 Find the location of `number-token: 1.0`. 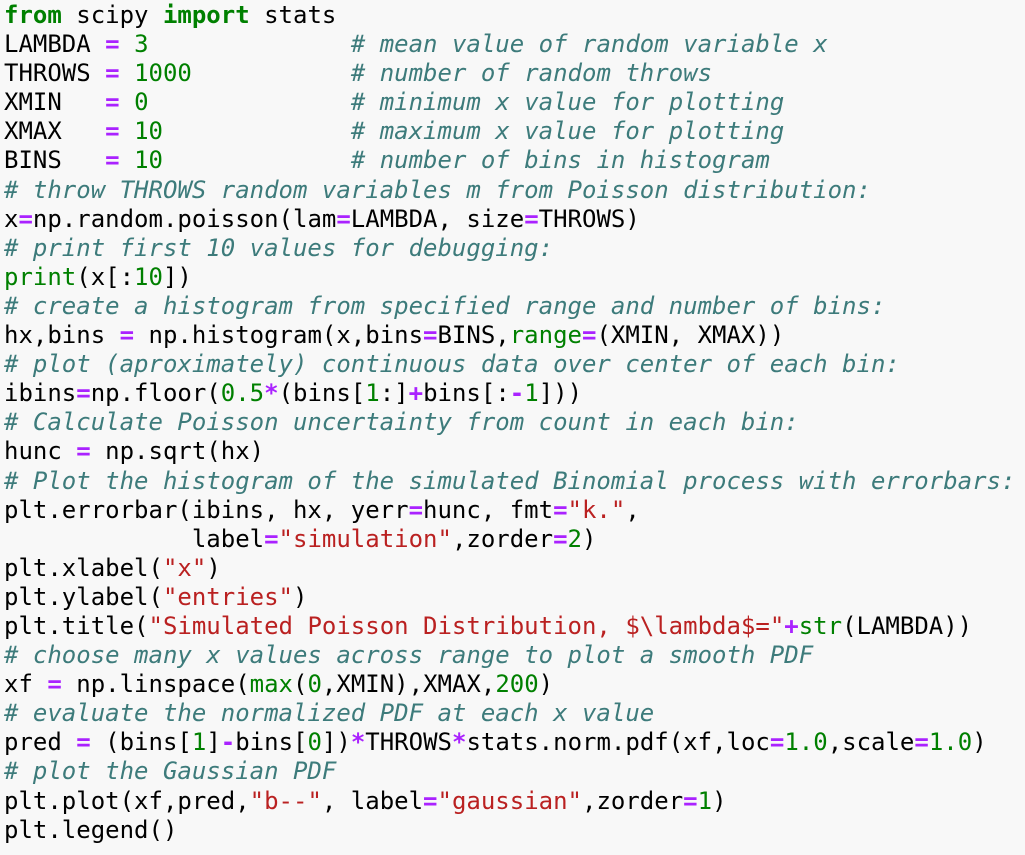

number-token: 1.0 is located at coordinates (806, 742).